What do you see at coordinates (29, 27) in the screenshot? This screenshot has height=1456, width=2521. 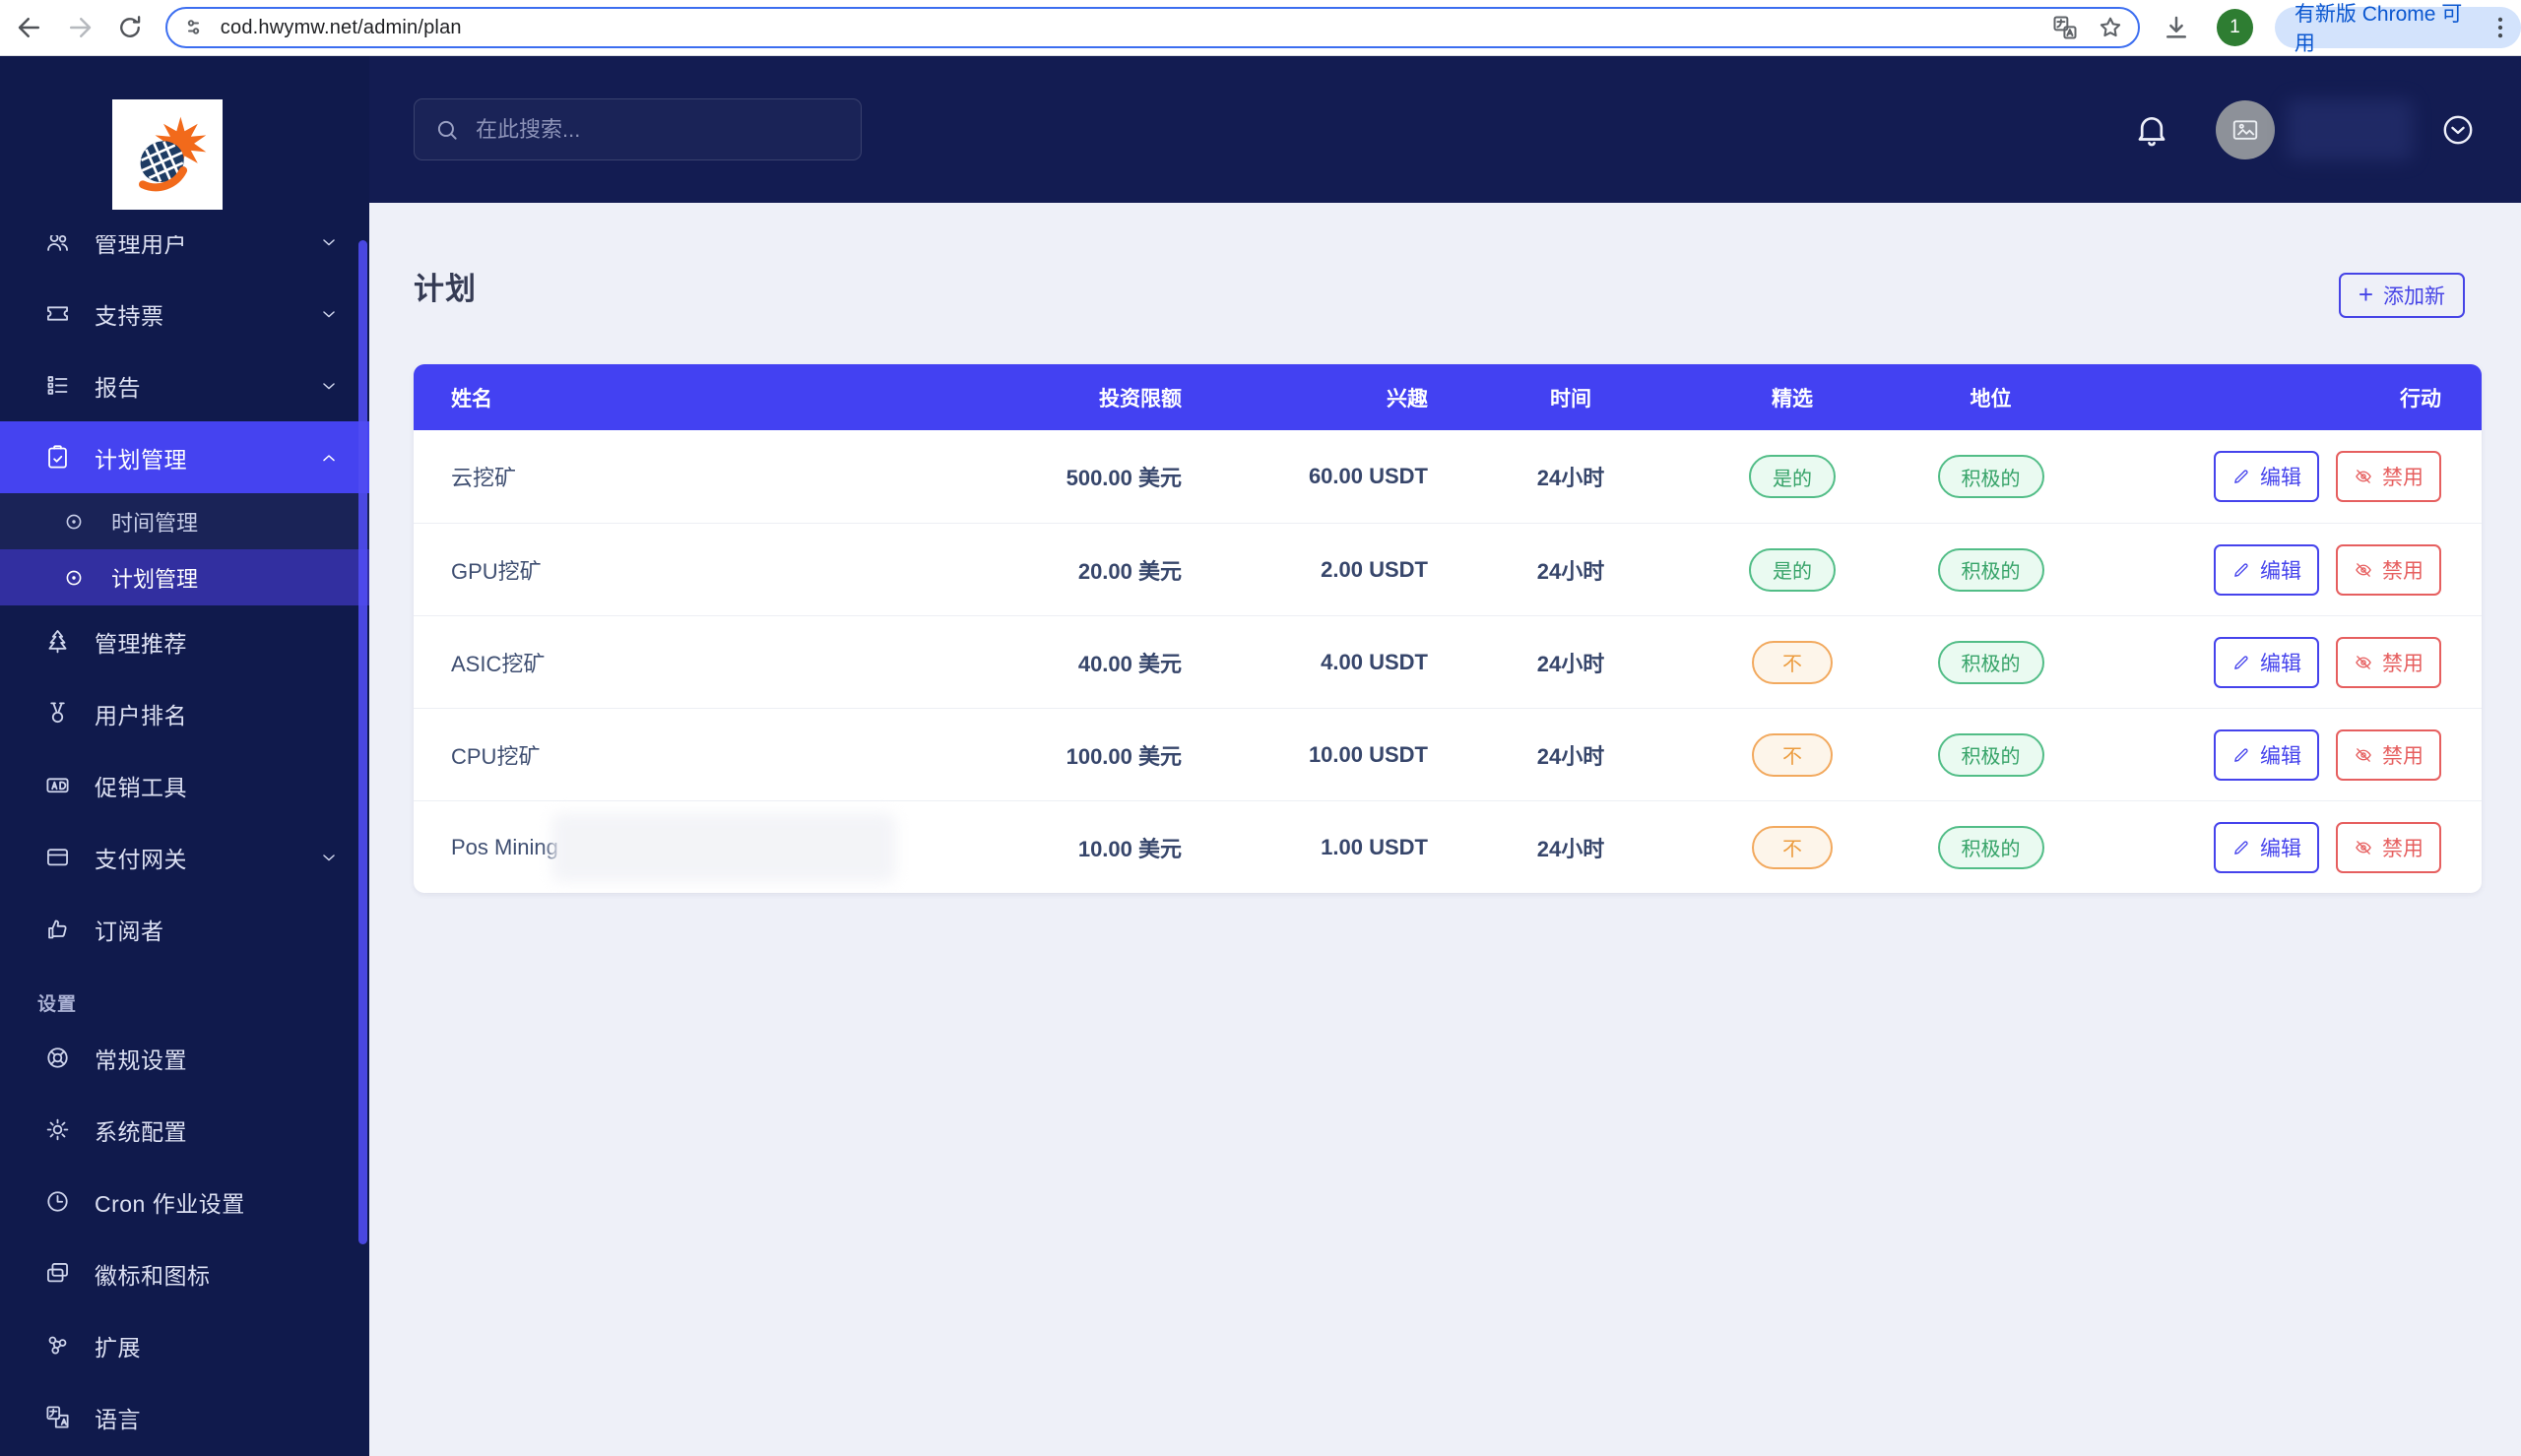 I see `back-icon` at bounding box center [29, 27].